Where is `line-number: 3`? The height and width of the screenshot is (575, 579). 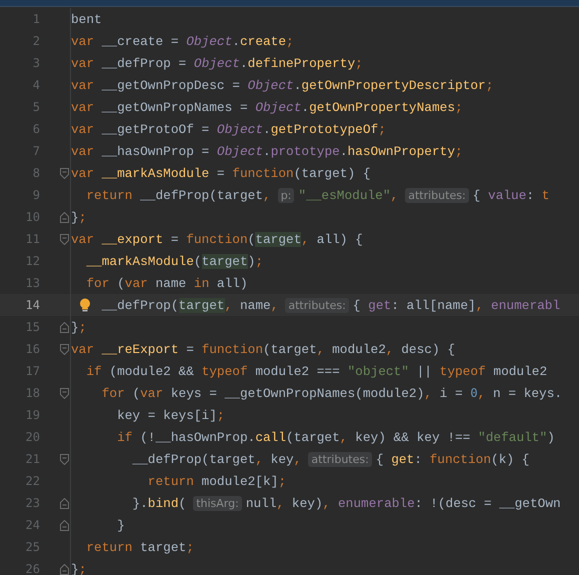
line-number: 3 is located at coordinates (36, 63).